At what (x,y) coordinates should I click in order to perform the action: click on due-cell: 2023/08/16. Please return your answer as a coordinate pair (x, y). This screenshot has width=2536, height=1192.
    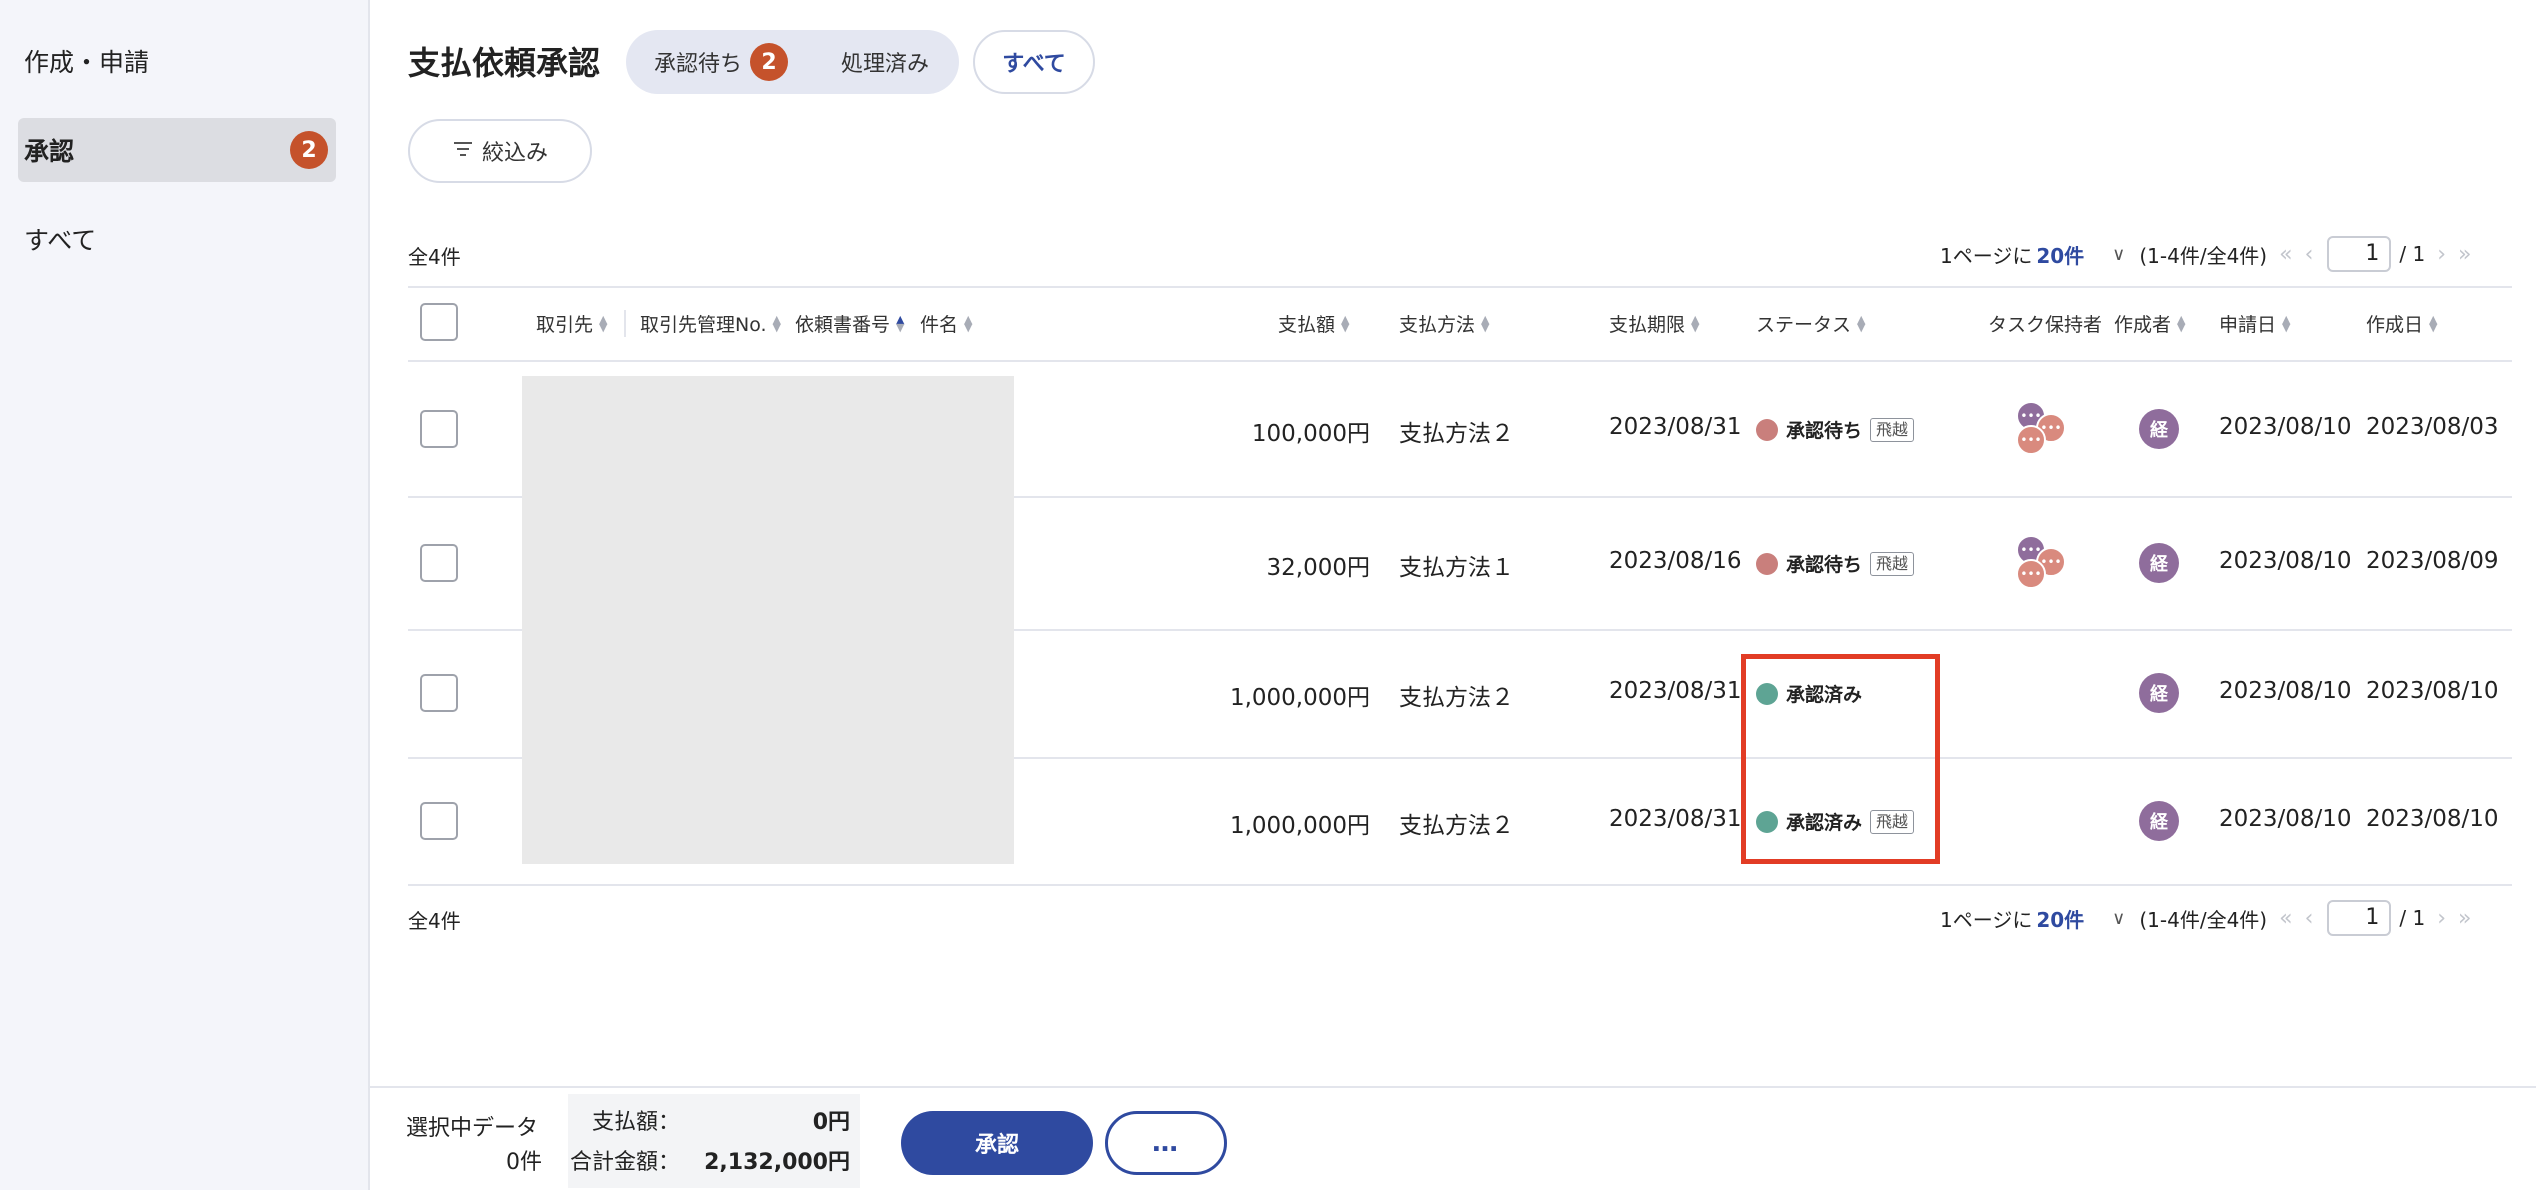
    Looking at the image, I should click on (1675, 561).